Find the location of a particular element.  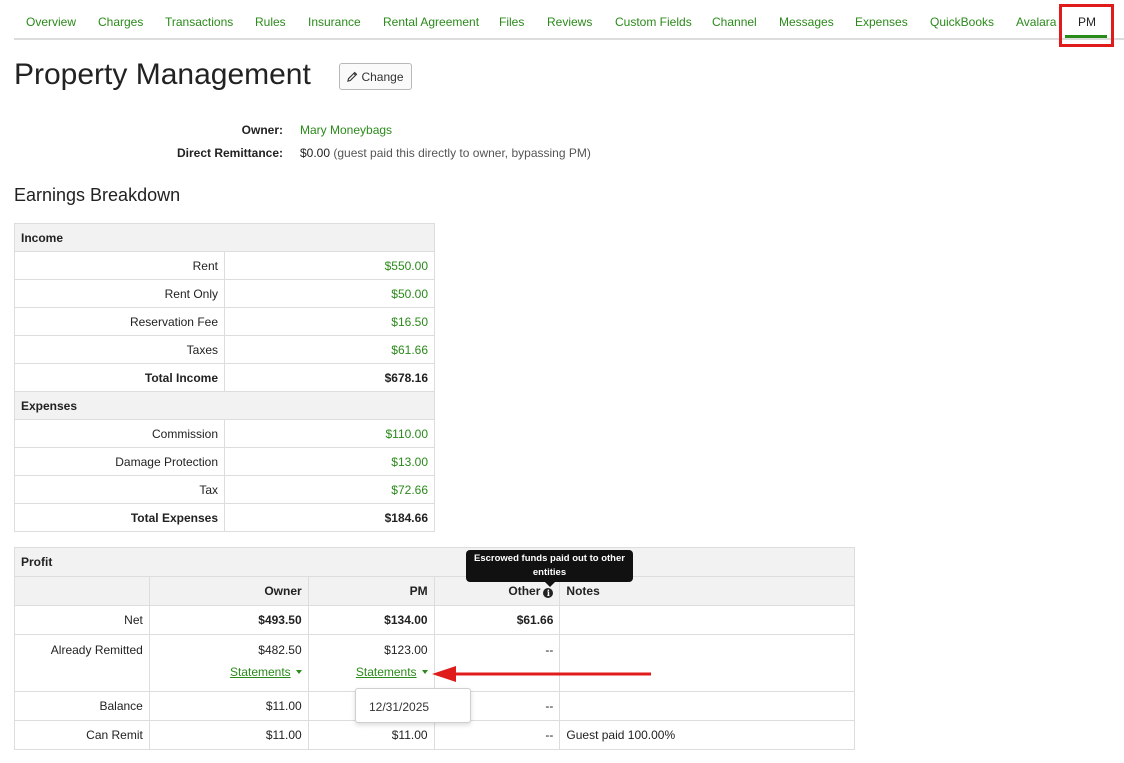

page-title: Property Management is located at coordinates (162, 74).